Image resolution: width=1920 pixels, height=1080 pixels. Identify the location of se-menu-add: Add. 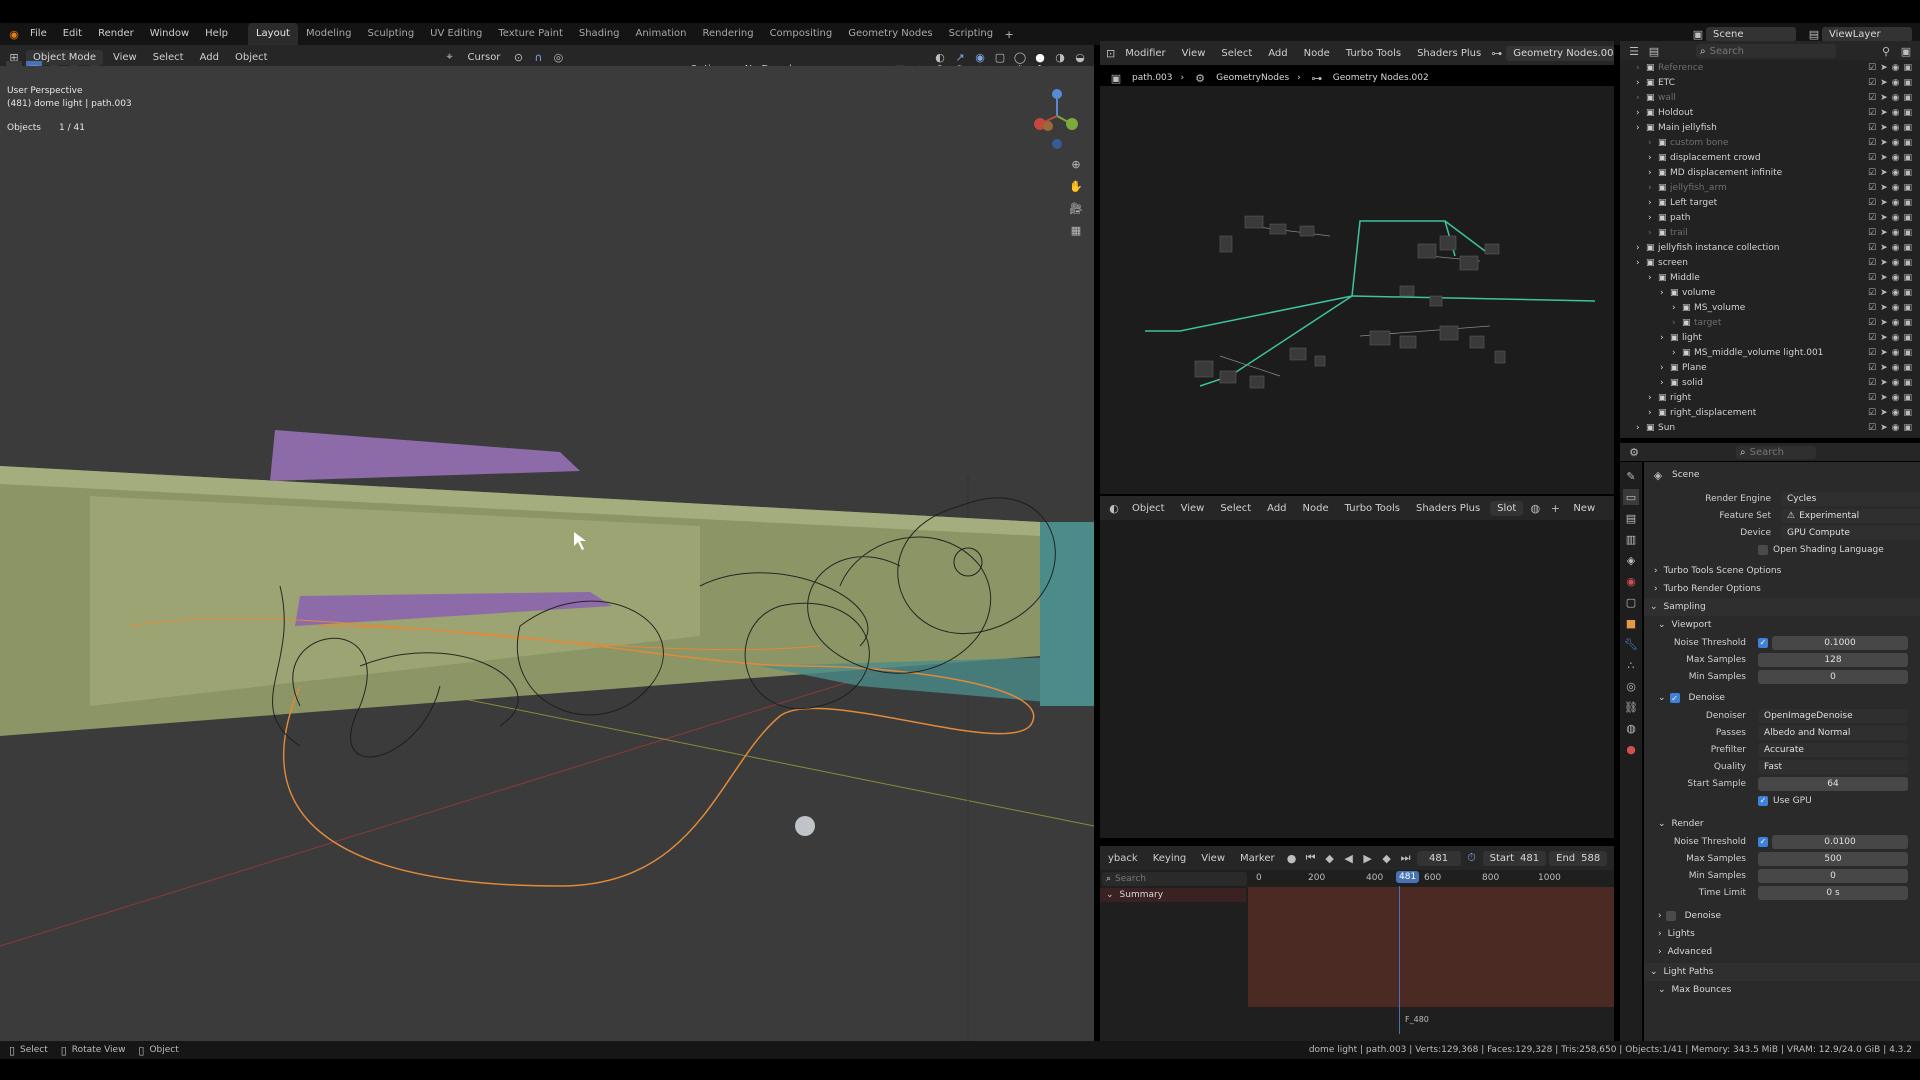
(1276, 508).